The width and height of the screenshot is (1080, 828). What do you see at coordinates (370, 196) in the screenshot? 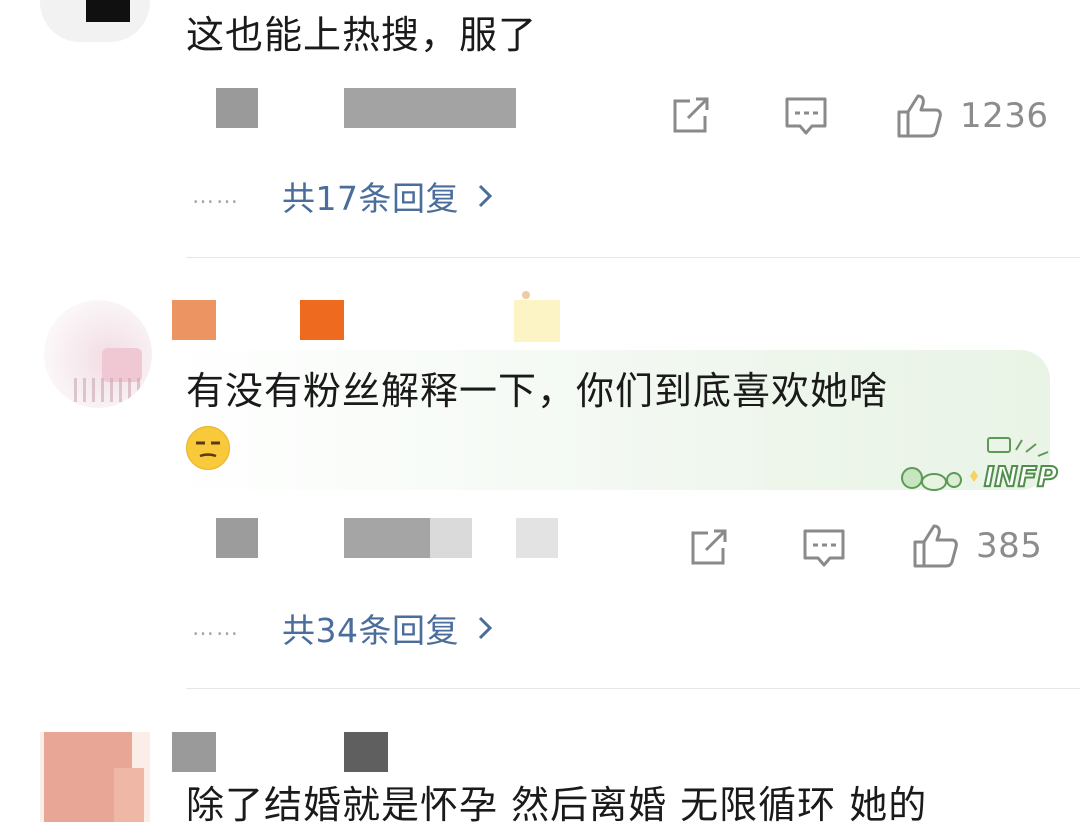
I see `replies-link: 共17条回复` at bounding box center [370, 196].